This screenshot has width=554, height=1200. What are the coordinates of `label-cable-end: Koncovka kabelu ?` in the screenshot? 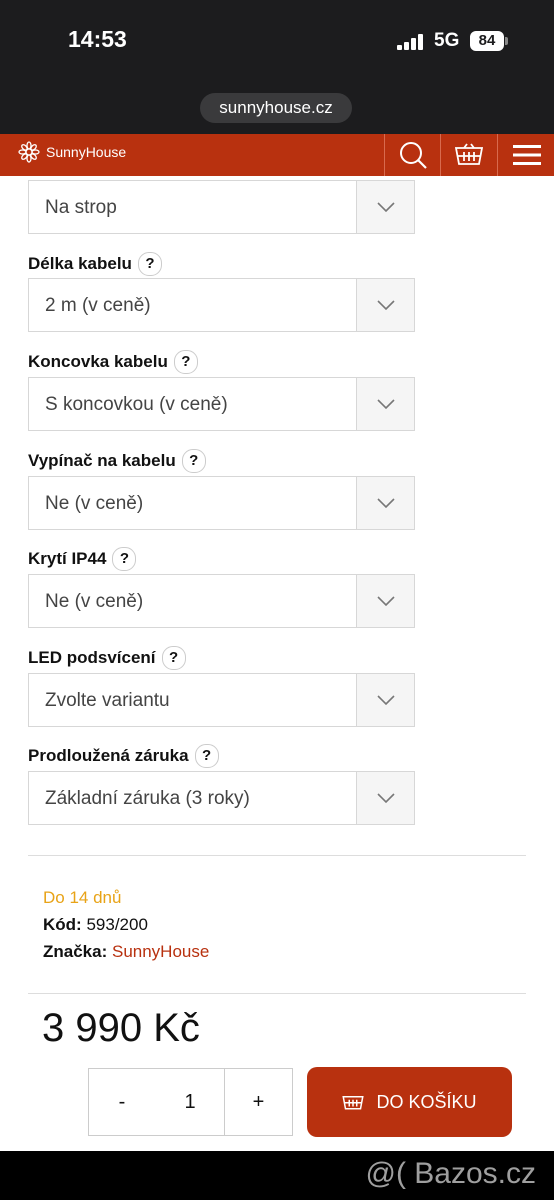 It's located at (113, 362).